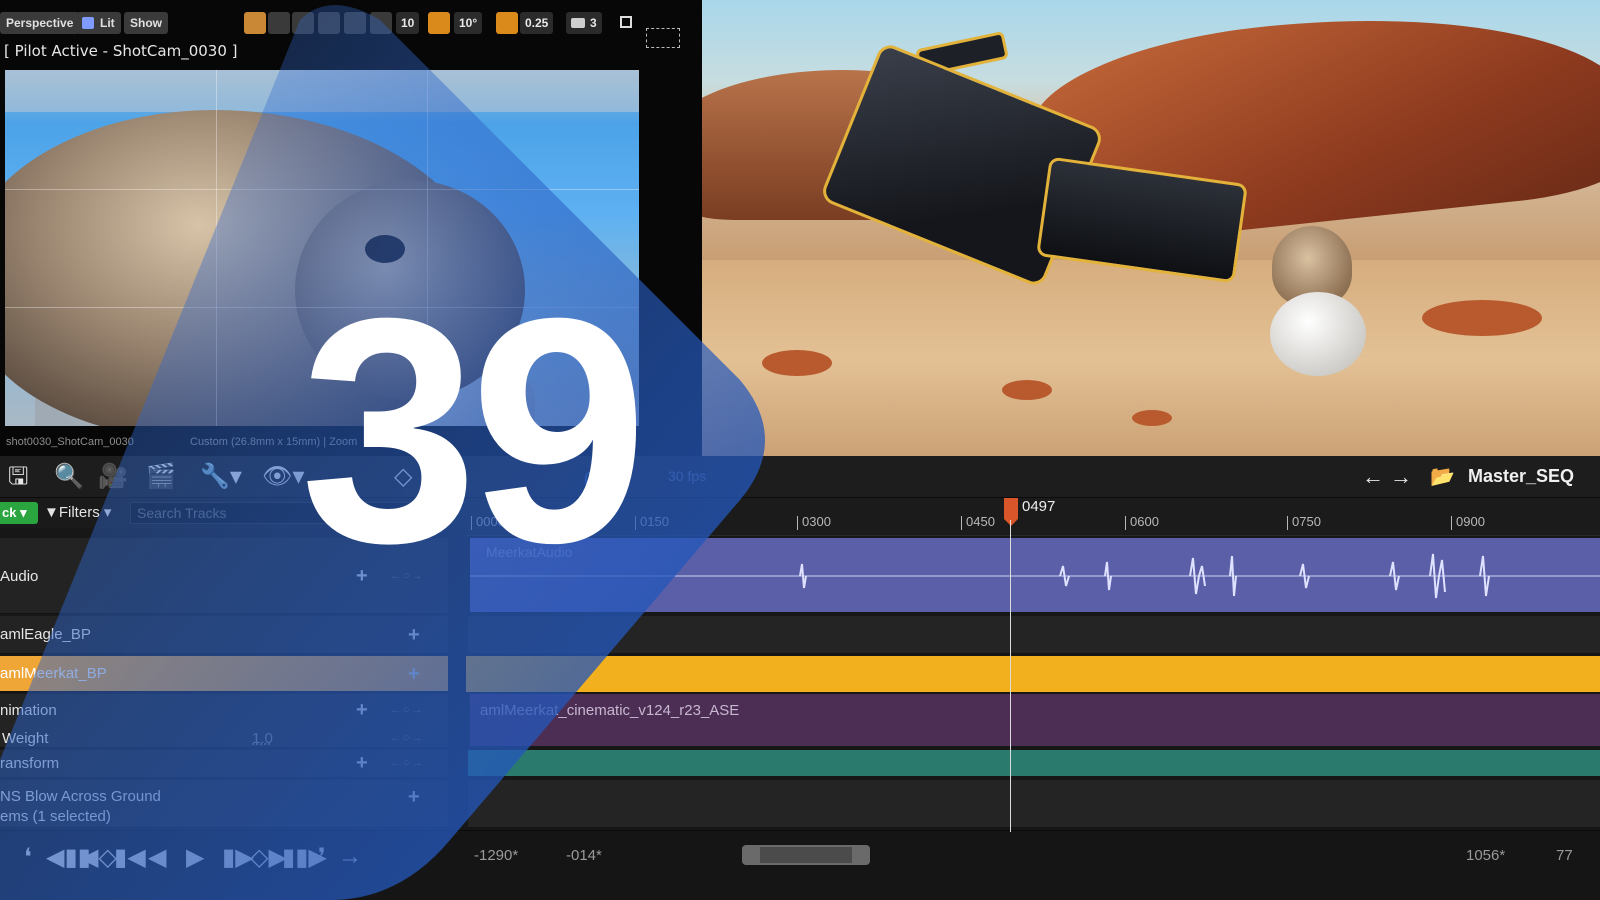  I want to click on filter-funnel-icon: ▼, so click(51, 512).